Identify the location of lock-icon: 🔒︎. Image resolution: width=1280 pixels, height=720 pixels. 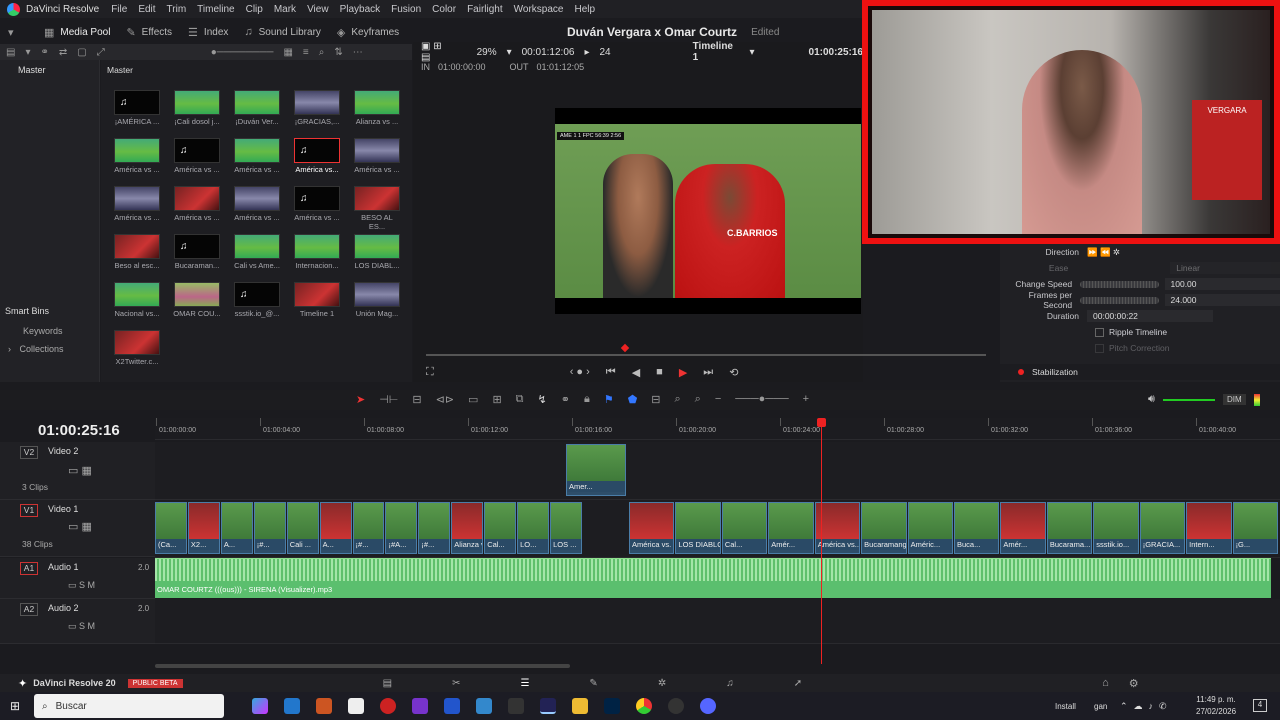
(587, 399).